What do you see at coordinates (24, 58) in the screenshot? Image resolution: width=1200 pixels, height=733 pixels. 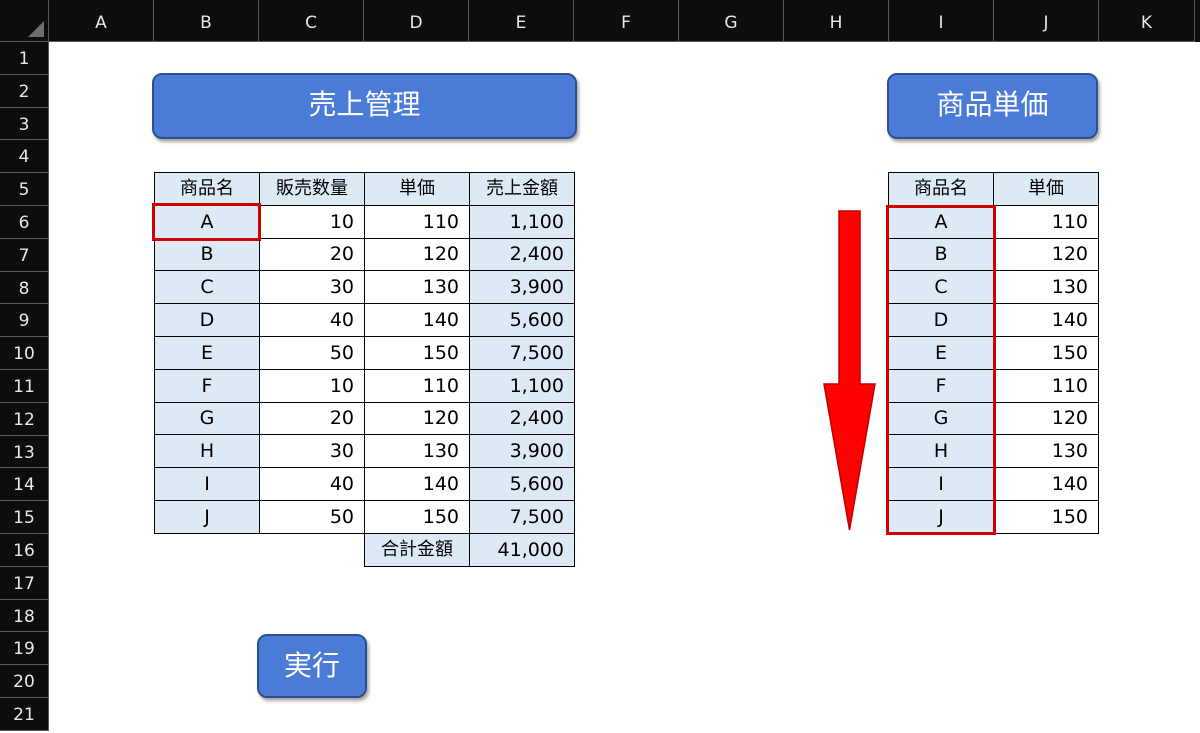 I see `row-header-1: 1` at bounding box center [24, 58].